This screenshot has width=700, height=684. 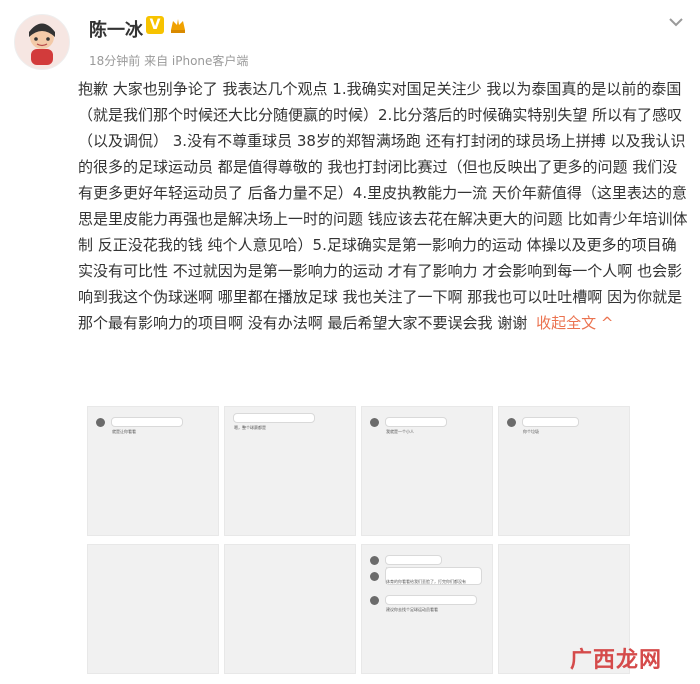 What do you see at coordinates (413, 563) in the screenshot?
I see `chat-bubble: 好好的做事` at bounding box center [413, 563].